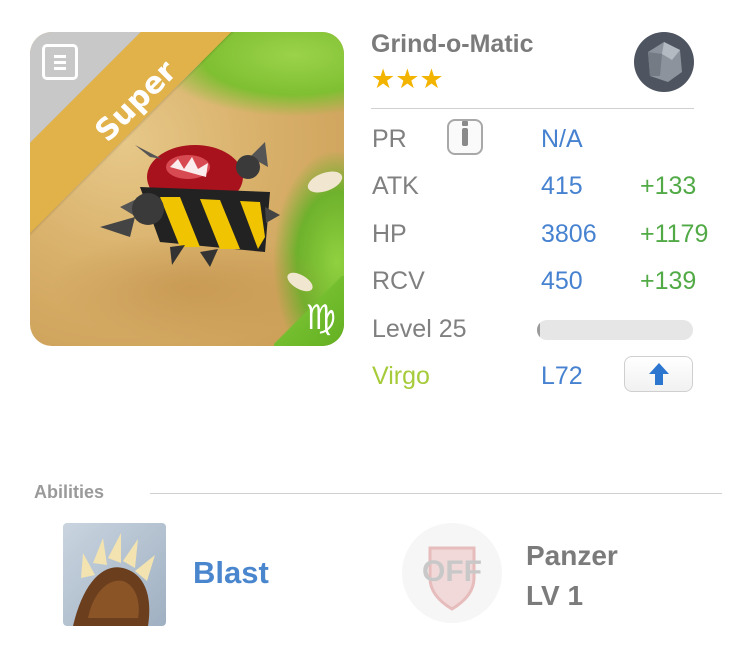 The image size is (750, 661). What do you see at coordinates (615, 330) in the screenshot?
I see `level-progress-bar` at bounding box center [615, 330].